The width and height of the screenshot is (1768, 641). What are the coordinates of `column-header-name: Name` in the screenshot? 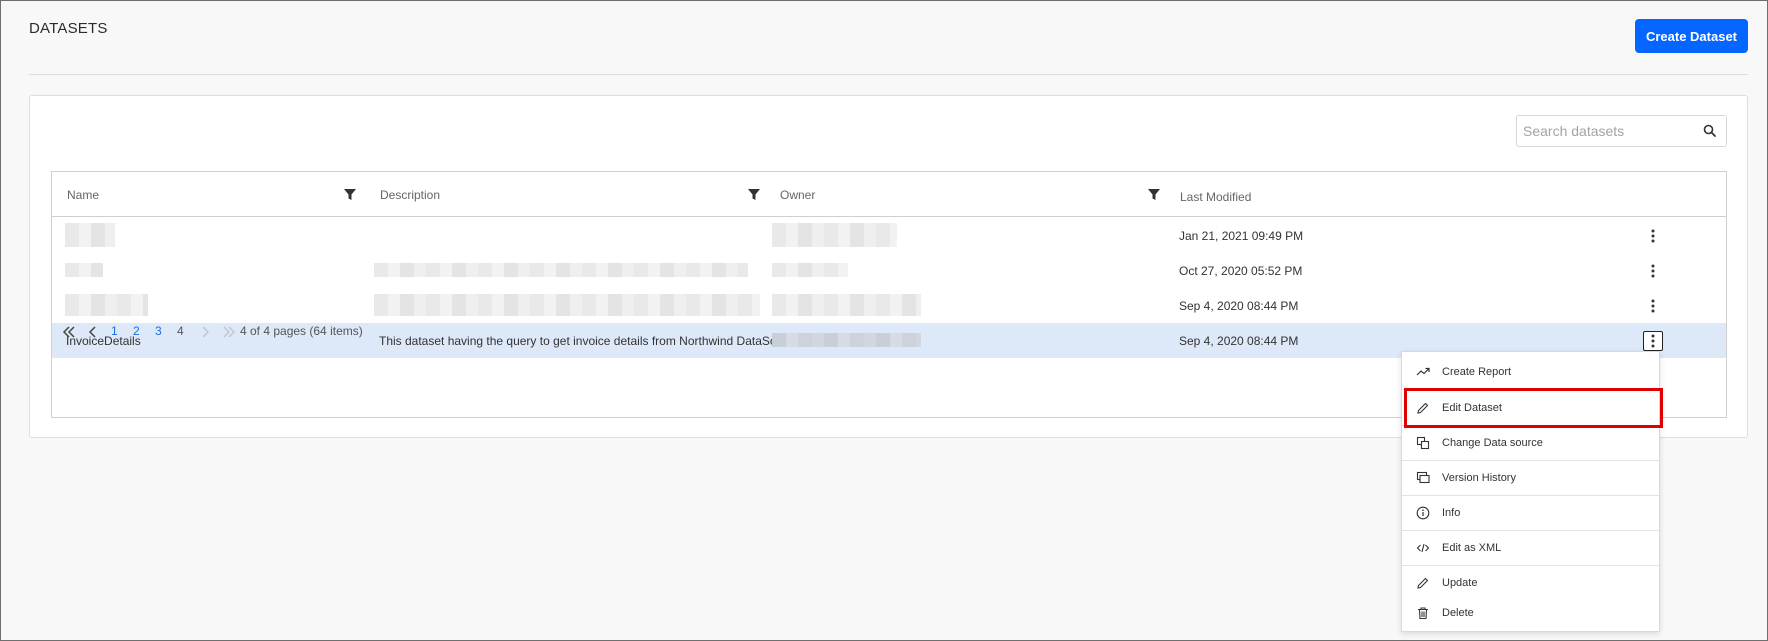 It's located at (83, 194).